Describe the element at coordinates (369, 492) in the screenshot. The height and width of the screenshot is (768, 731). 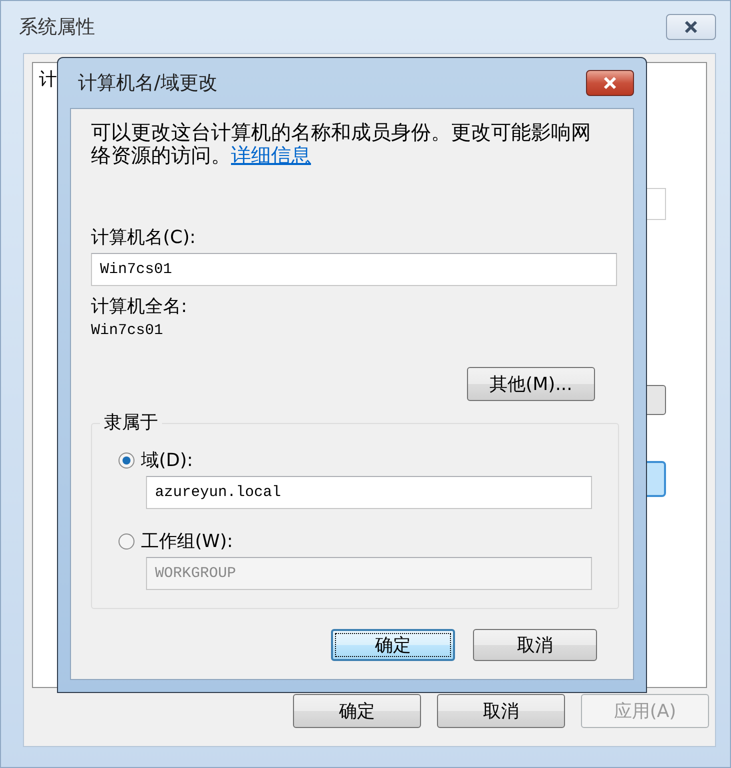
I see `domain-field: azureyun.local` at that location.